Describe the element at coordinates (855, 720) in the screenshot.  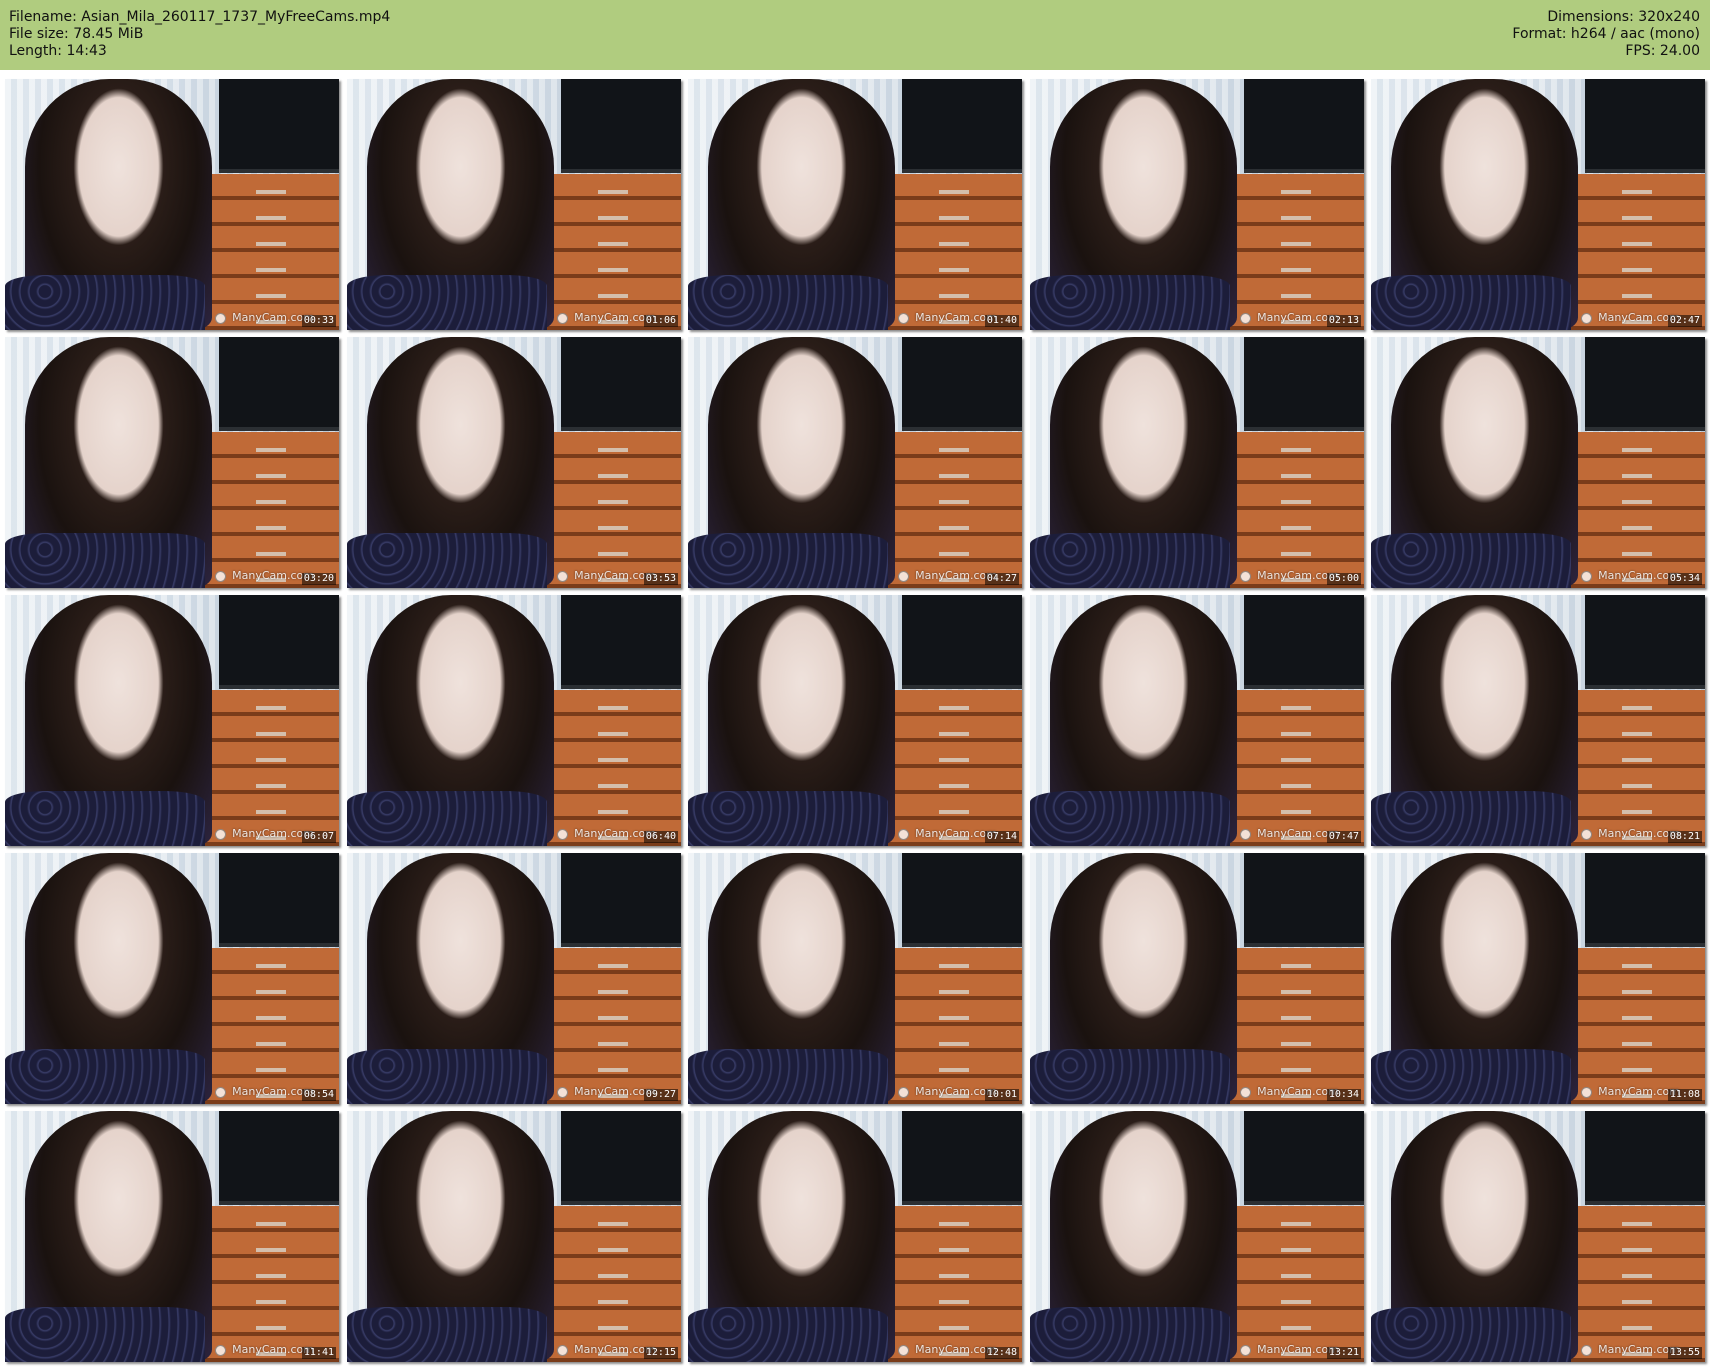
I see `video-thumbnail: ManyCam.com 07:14` at that location.